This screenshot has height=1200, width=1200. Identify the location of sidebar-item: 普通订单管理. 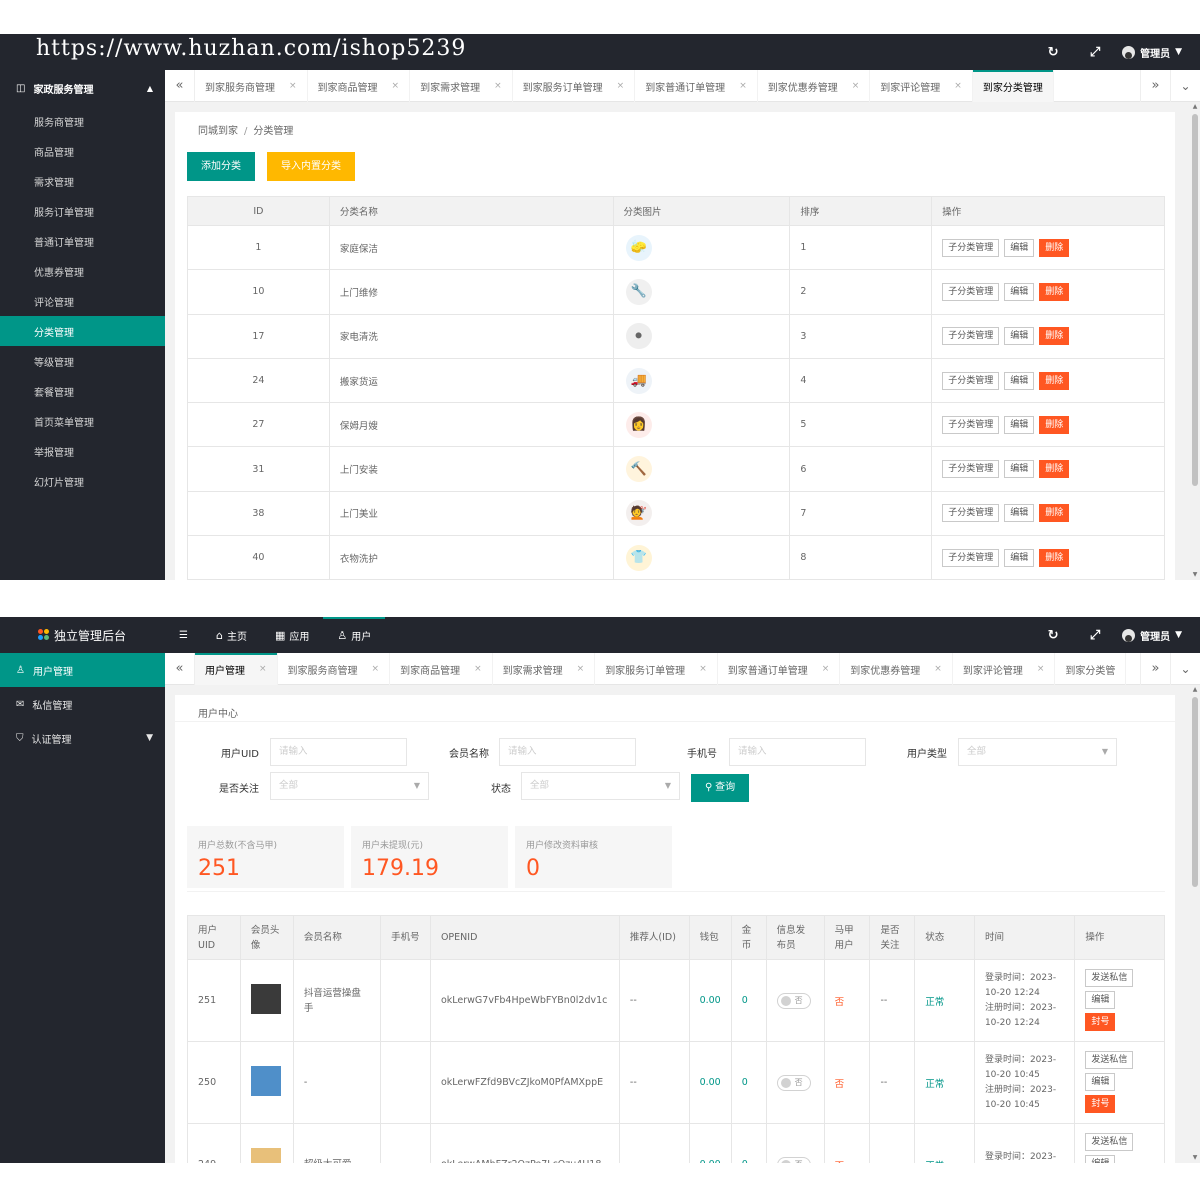
(82, 241).